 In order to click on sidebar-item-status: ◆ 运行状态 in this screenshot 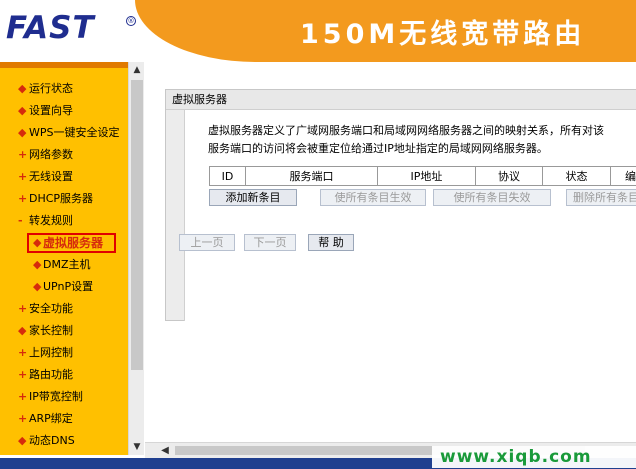, I will do `click(64, 89)`.